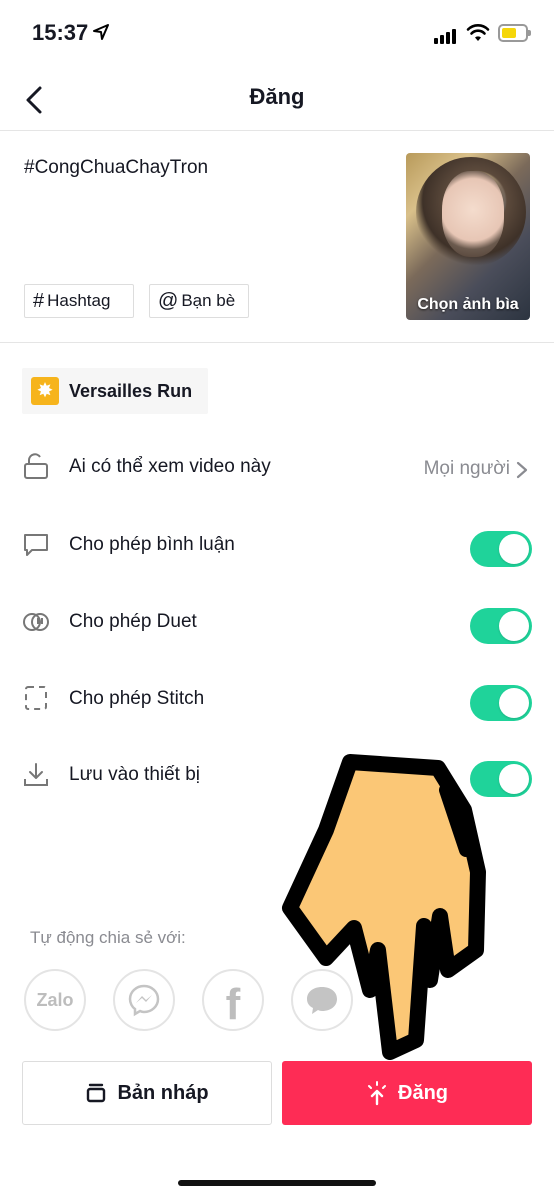 The height and width of the screenshot is (1200, 554). Describe the element at coordinates (45, 391) in the screenshot. I see `sparkle-icon: ✸` at that location.